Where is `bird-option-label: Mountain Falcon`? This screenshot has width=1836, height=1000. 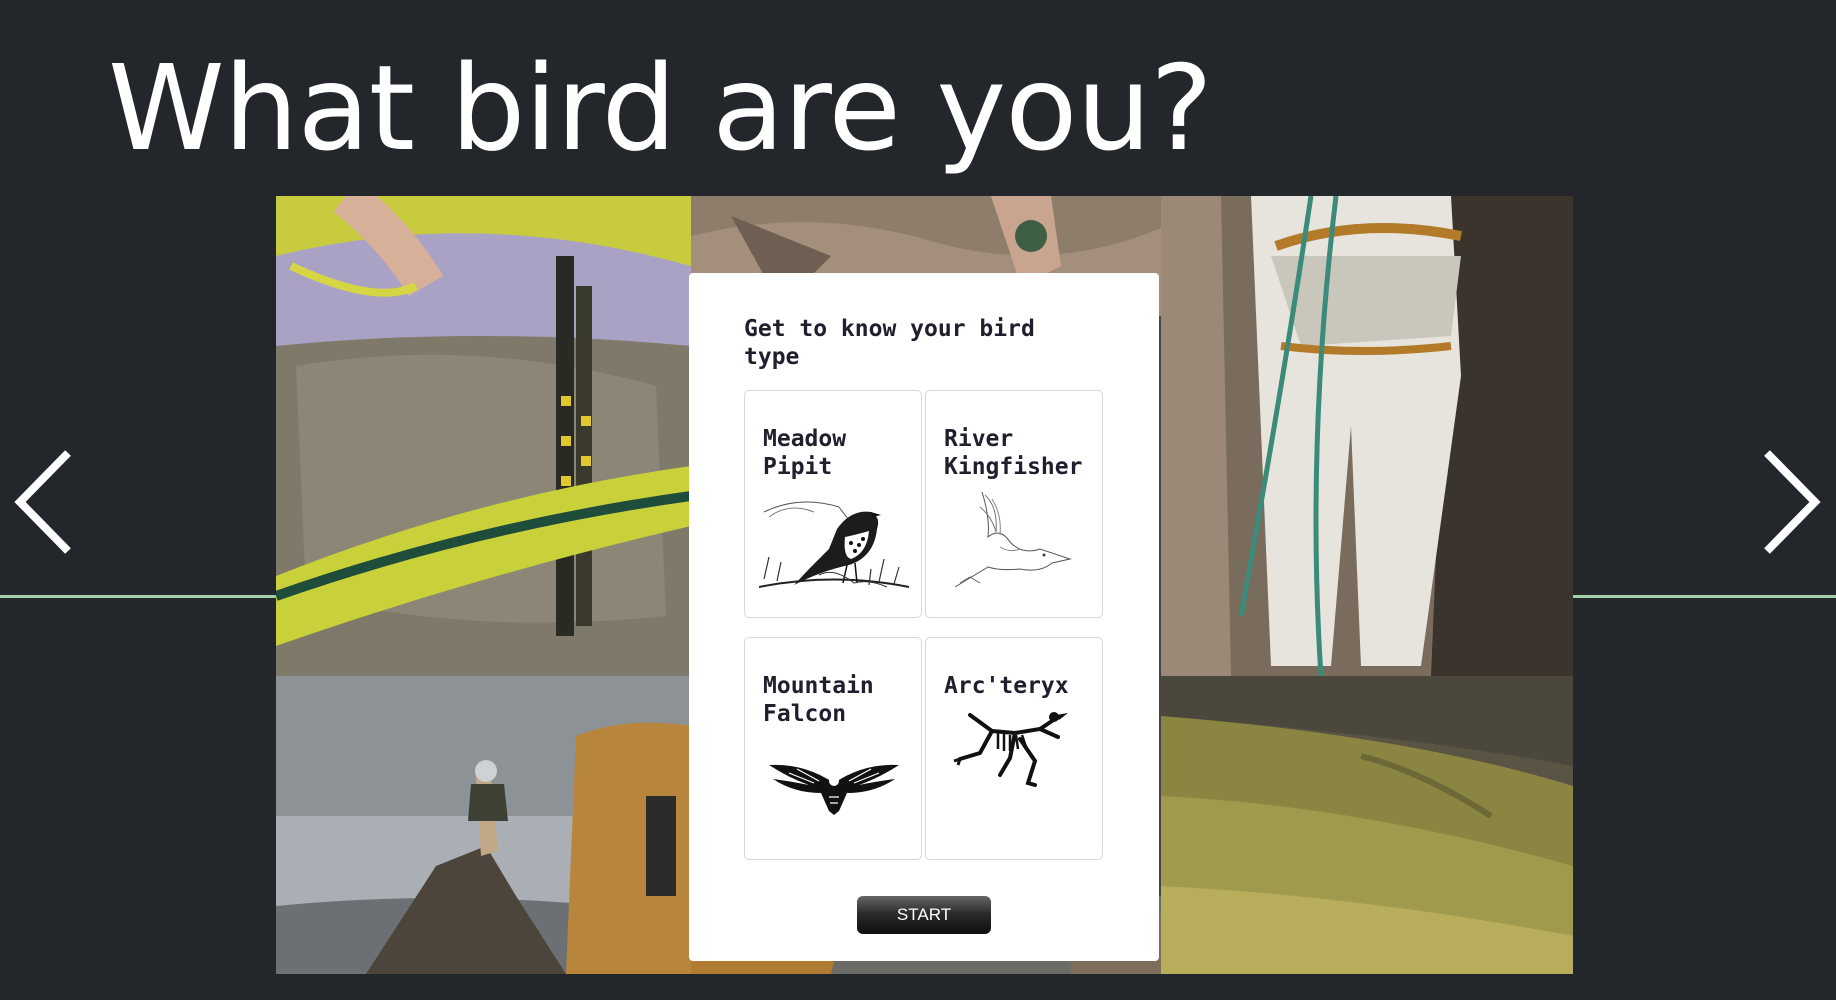
bird-option-label: Mountain Falcon is located at coordinates (818, 700).